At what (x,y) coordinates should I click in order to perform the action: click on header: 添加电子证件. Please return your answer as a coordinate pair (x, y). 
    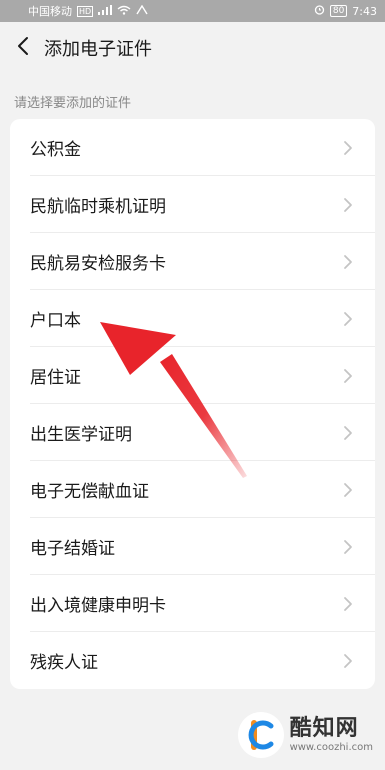
    Looking at the image, I should click on (192, 48).